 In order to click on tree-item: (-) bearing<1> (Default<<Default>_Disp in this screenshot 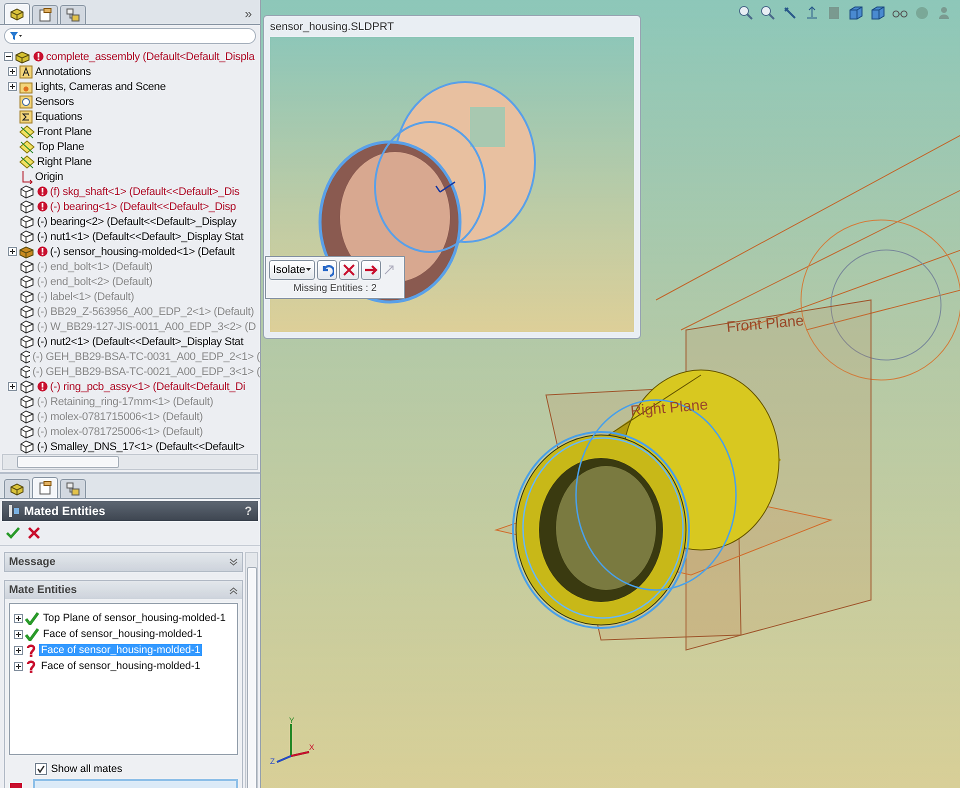, I will do `click(143, 206)`.